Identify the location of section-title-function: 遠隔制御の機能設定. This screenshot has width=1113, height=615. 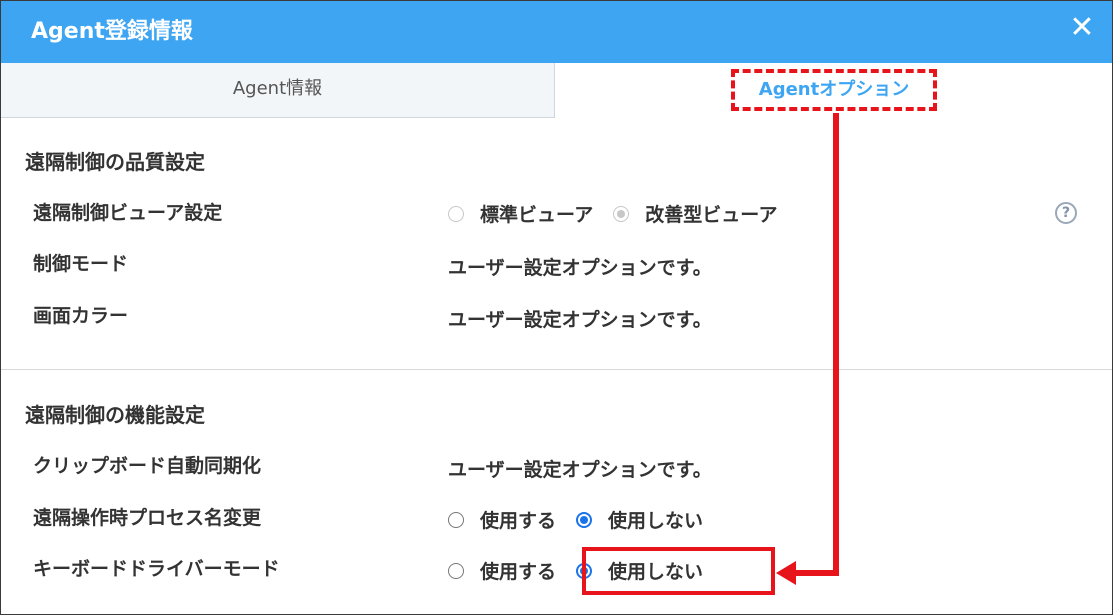
(115, 415).